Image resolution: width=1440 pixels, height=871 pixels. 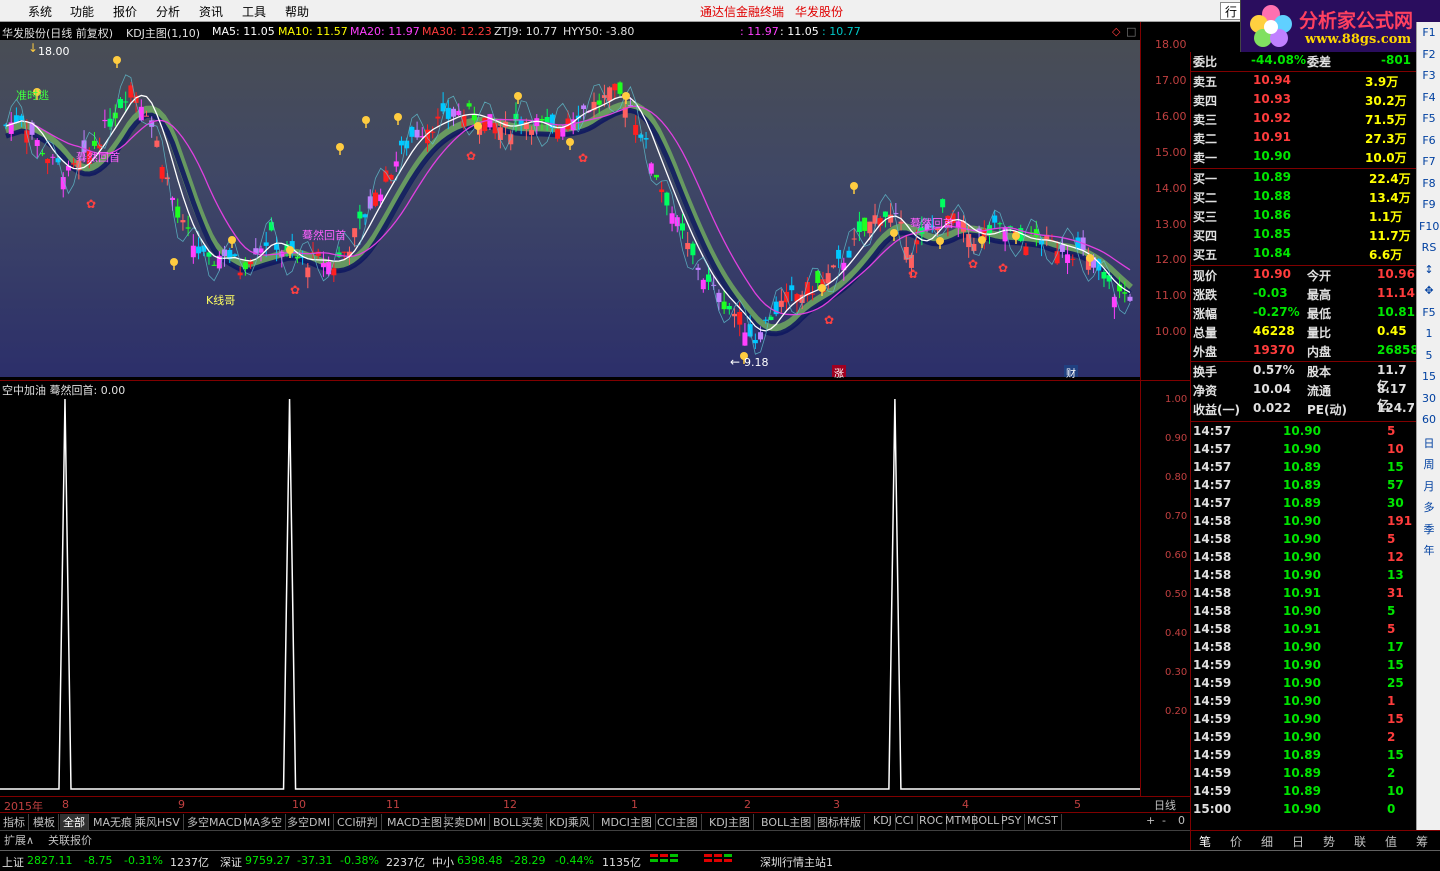 I want to click on toolbar-button: 15, so click(x=1429, y=379).